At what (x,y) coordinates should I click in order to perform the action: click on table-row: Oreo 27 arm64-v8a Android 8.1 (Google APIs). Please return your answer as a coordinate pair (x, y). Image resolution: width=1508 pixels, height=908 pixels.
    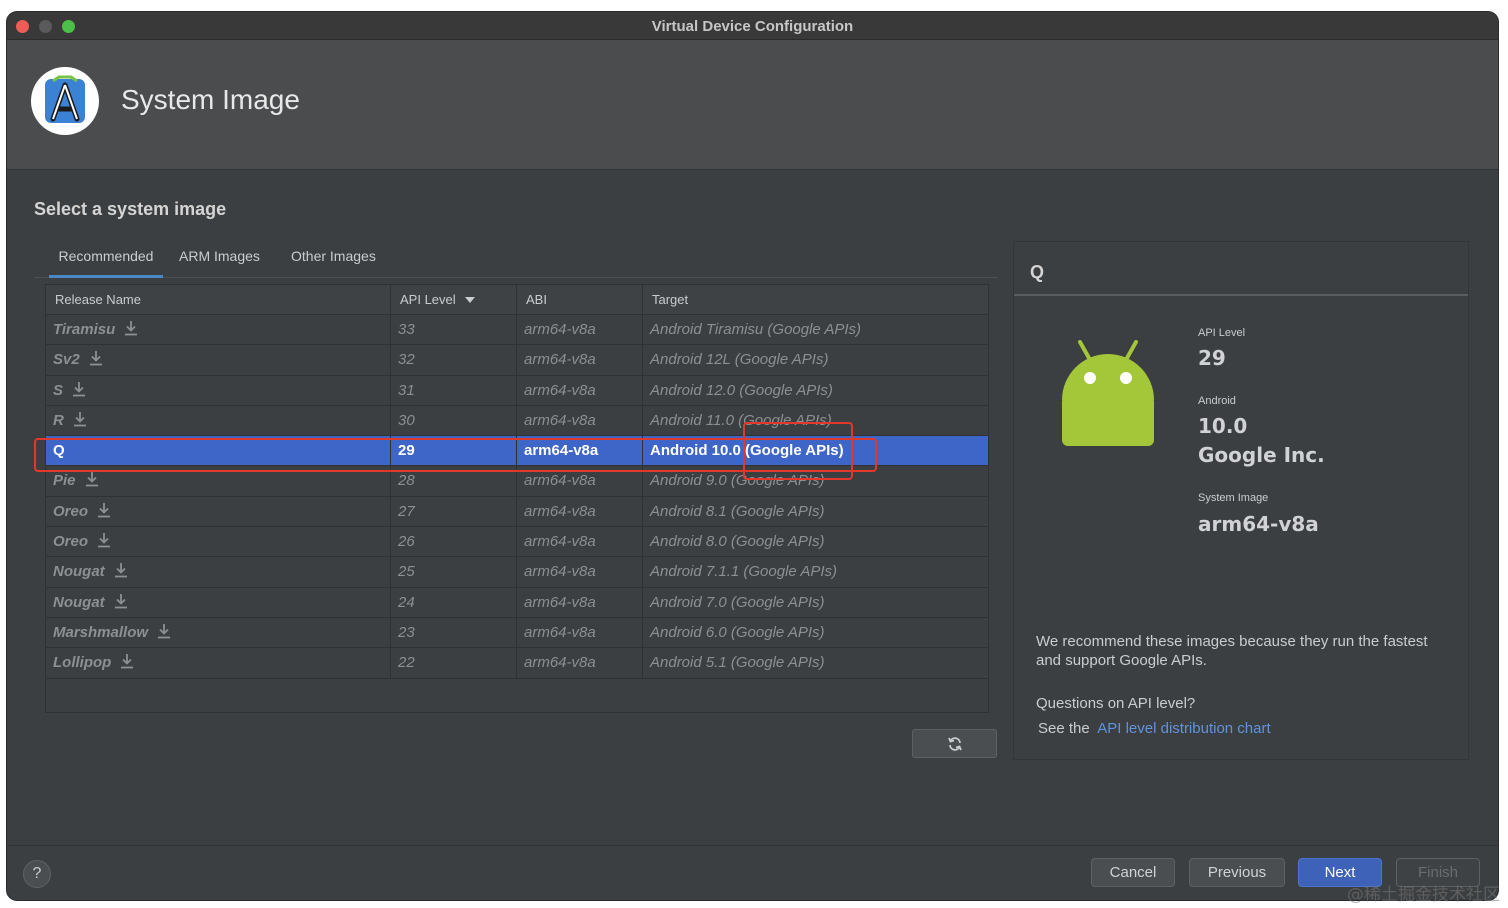
    Looking at the image, I should click on (517, 512).